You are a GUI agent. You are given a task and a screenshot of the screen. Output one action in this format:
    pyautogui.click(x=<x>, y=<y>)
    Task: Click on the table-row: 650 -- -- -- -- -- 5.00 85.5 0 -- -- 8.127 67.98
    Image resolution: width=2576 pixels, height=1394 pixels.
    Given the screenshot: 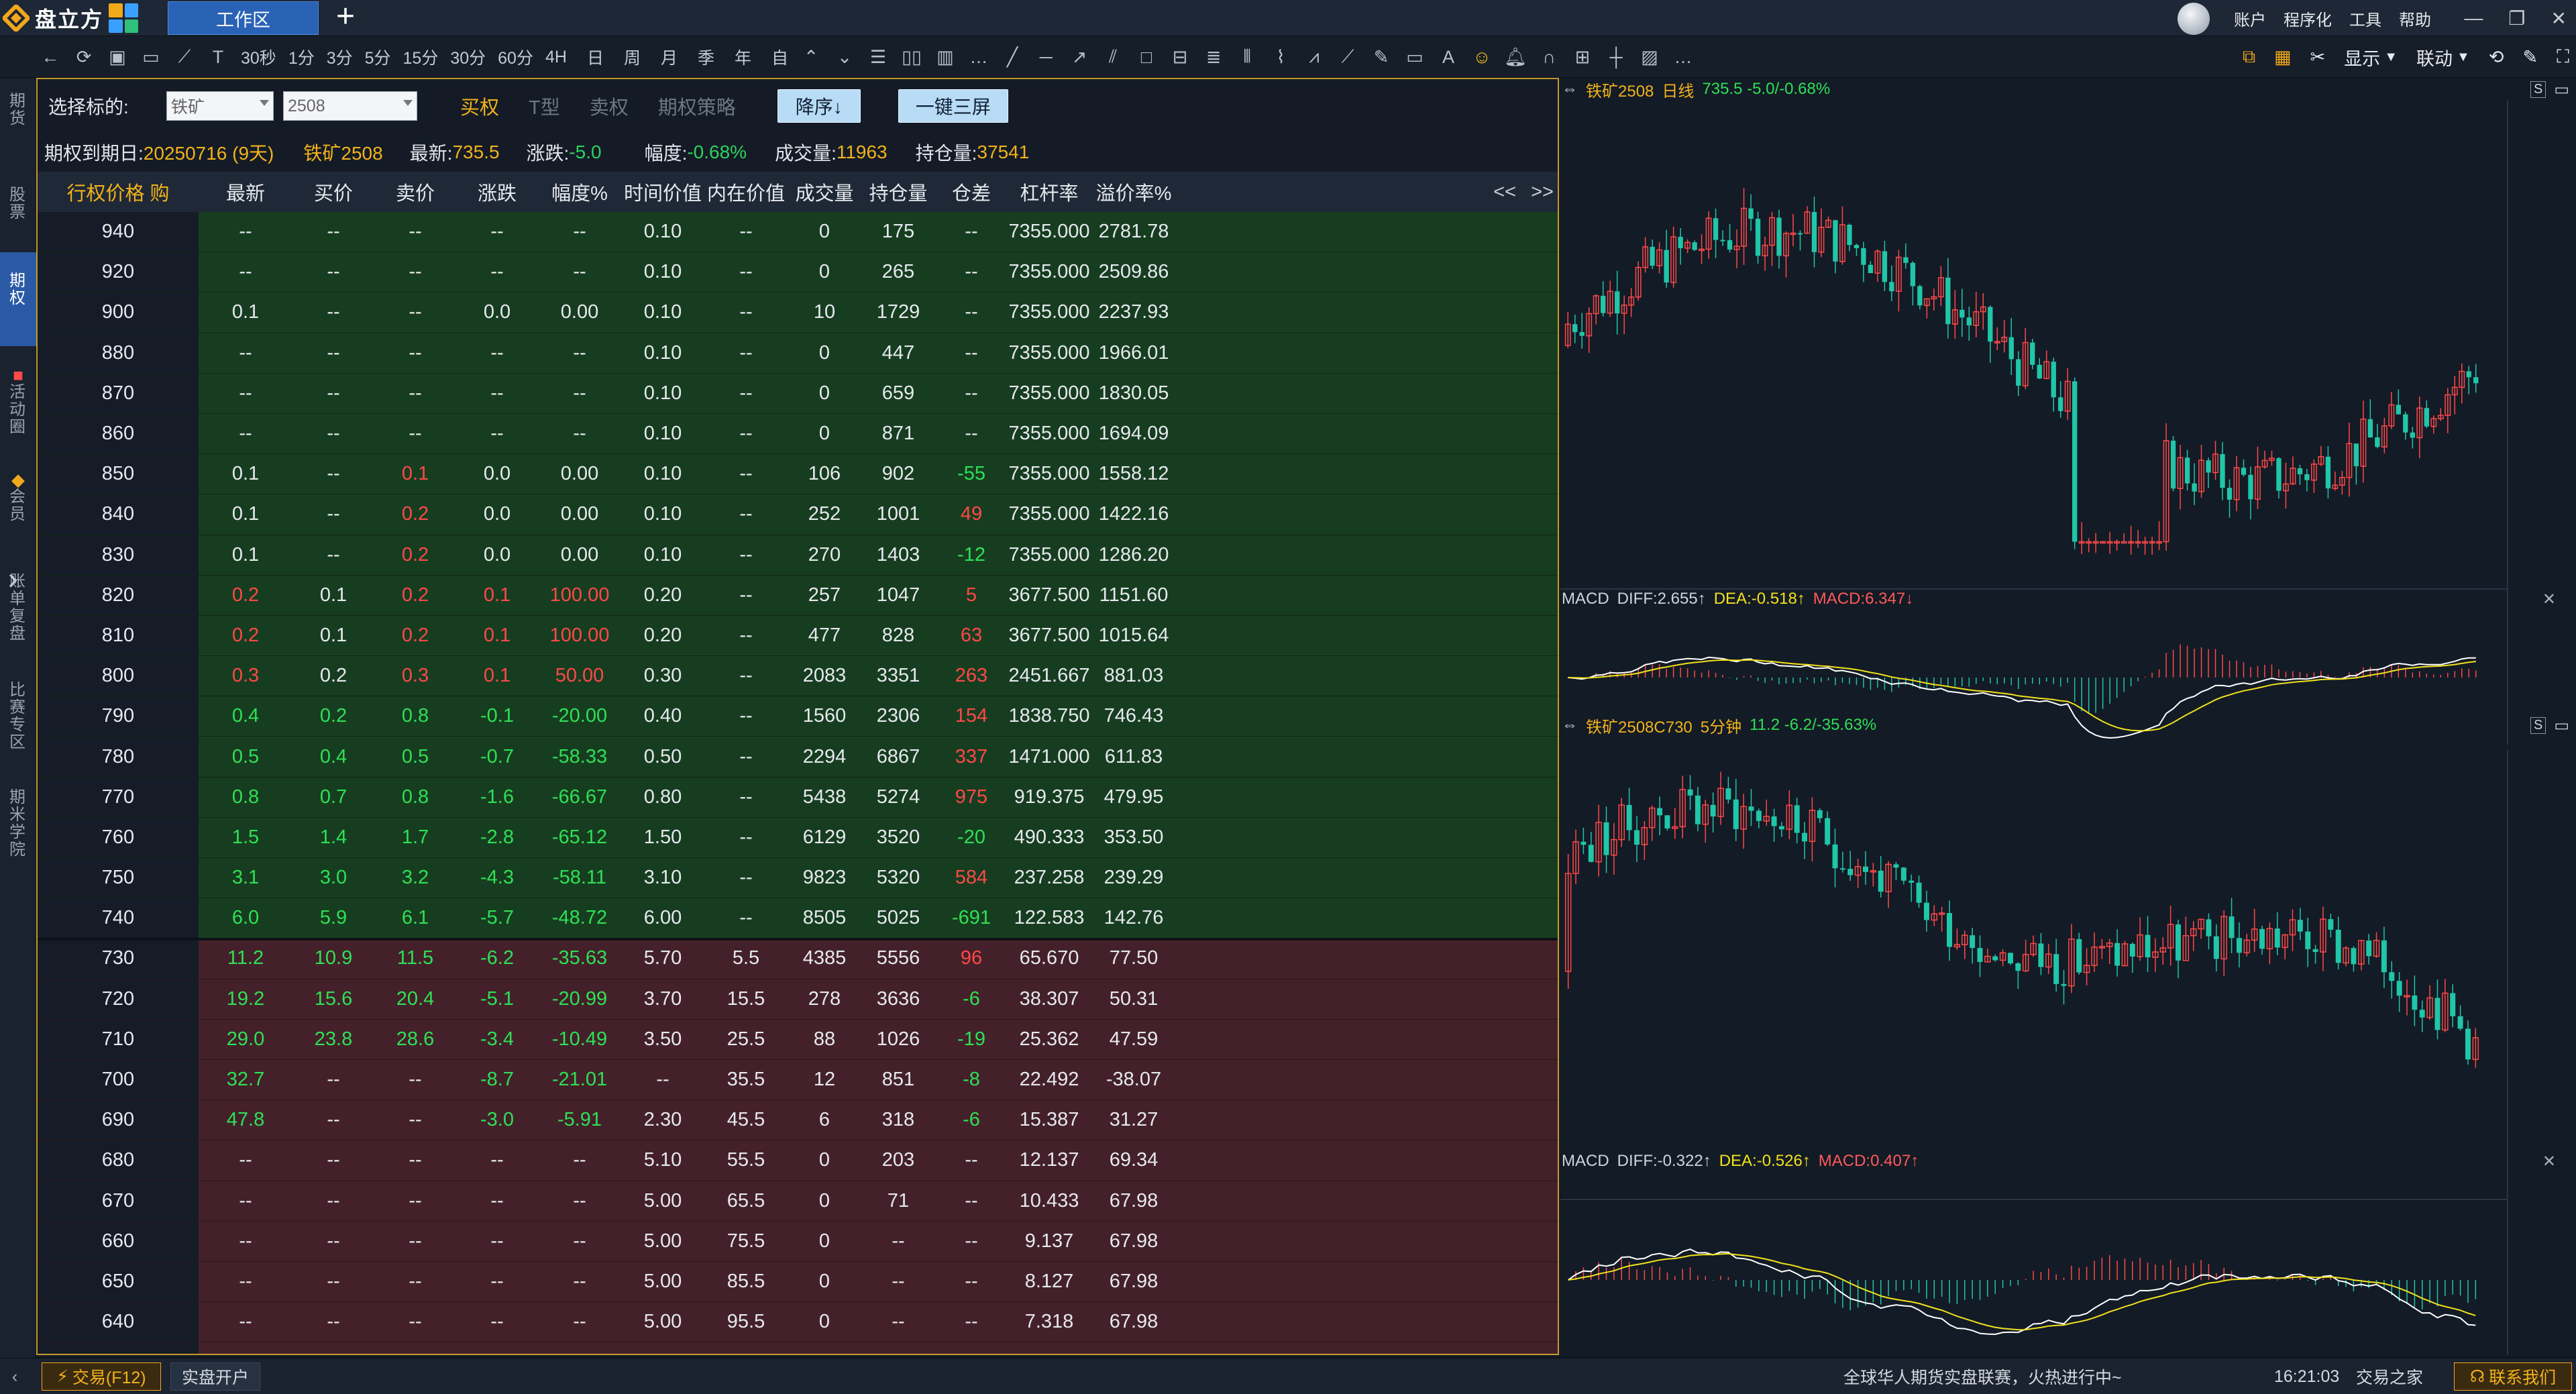 What is the action you would take?
    pyautogui.click(x=798, y=1282)
    